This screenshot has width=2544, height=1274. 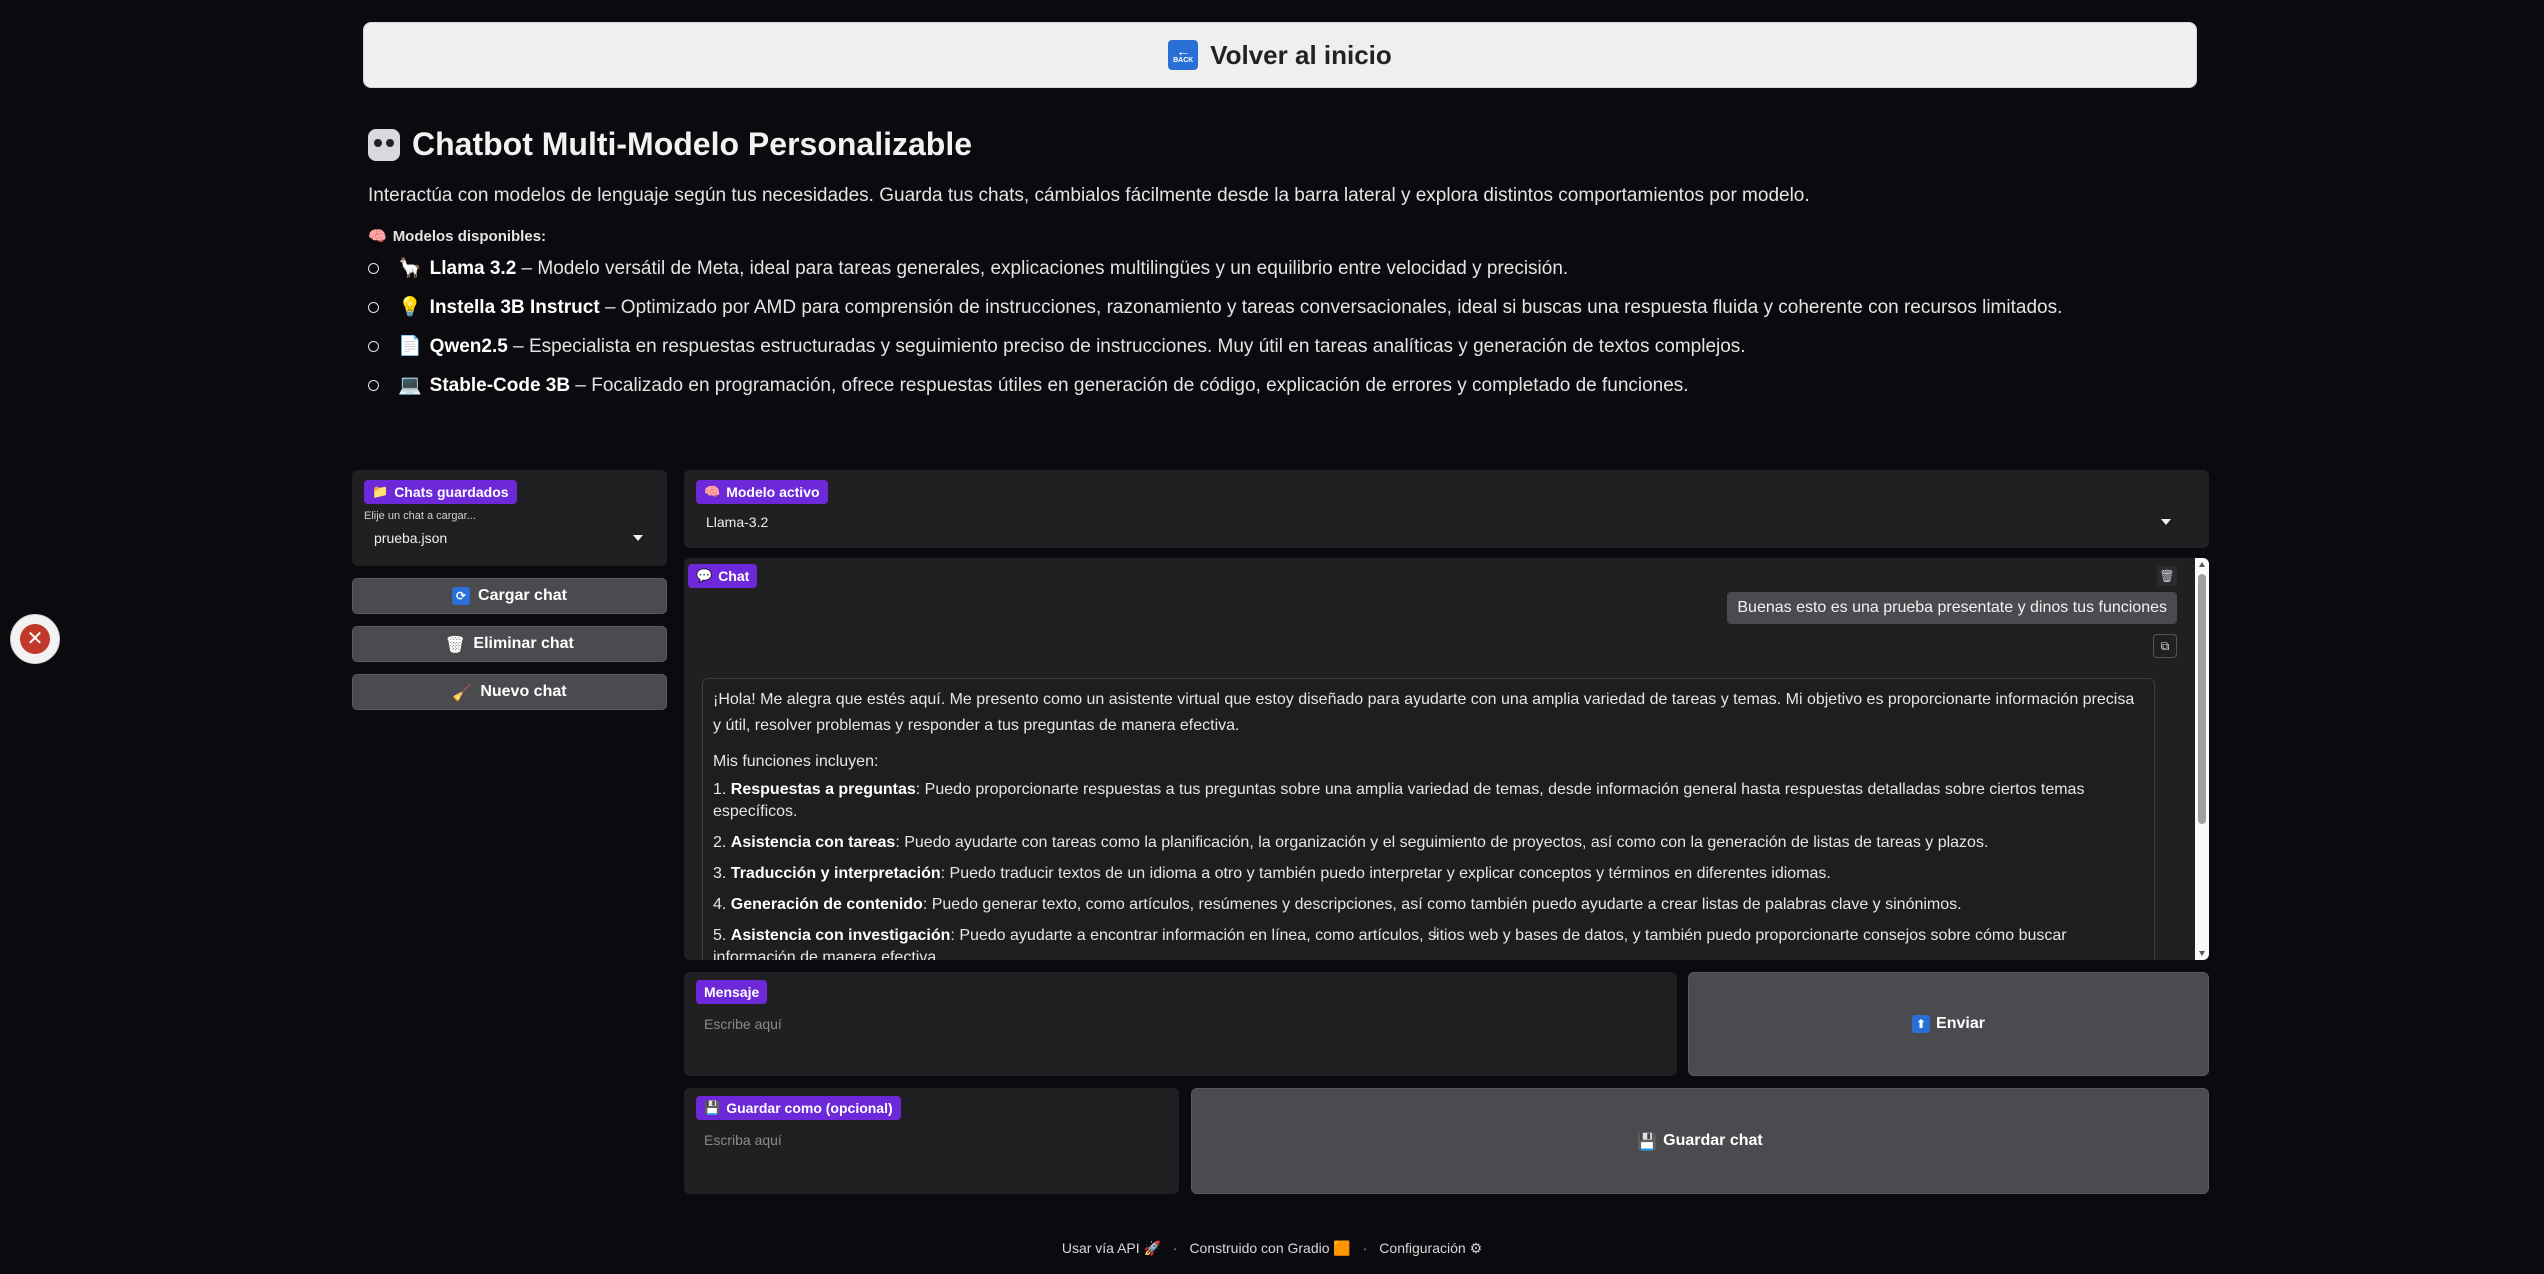 What do you see at coordinates (411, 538) in the screenshot?
I see `saved-chats-value: prueba.json` at bounding box center [411, 538].